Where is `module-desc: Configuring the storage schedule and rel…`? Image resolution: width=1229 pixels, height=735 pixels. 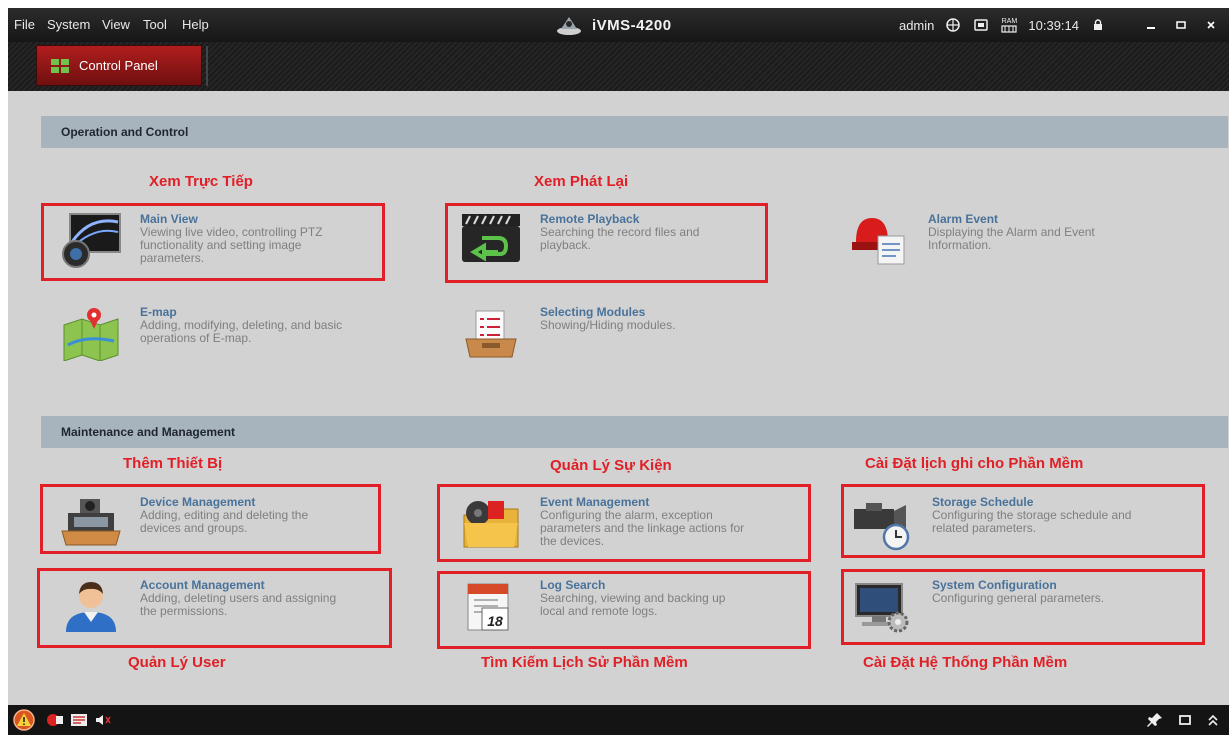 module-desc: Configuring the storage schedule and rel… is located at coordinates (1032, 521).